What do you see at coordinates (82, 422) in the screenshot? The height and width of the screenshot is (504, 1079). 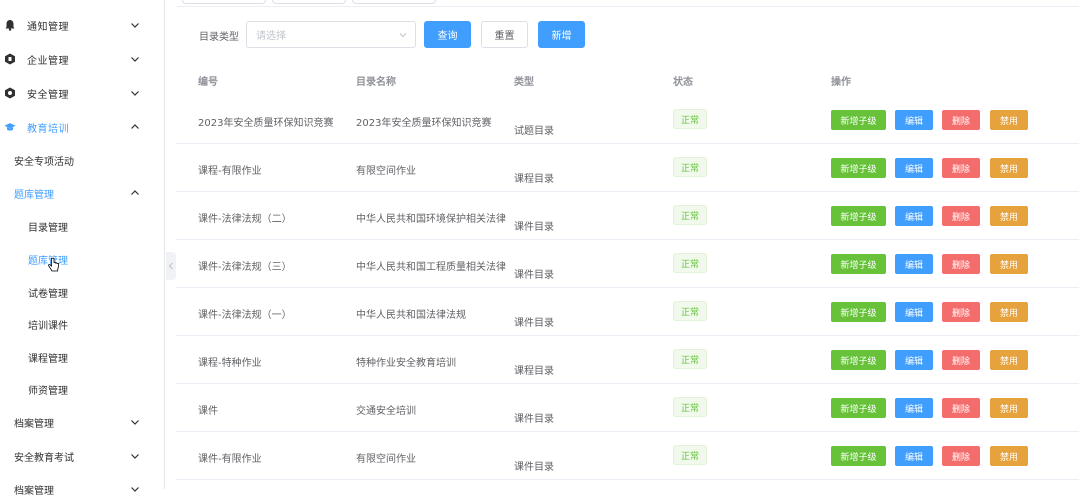 I see `sidebar-item-archive: 档案管理` at bounding box center [82, 422].